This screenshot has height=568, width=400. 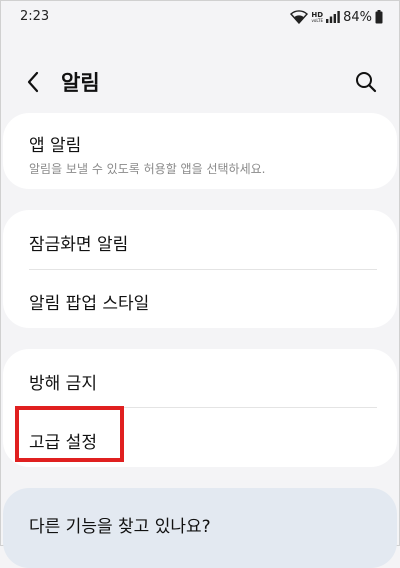 I want to click on status-icons: HD voLTE 84%, so click(x=336, y=17).